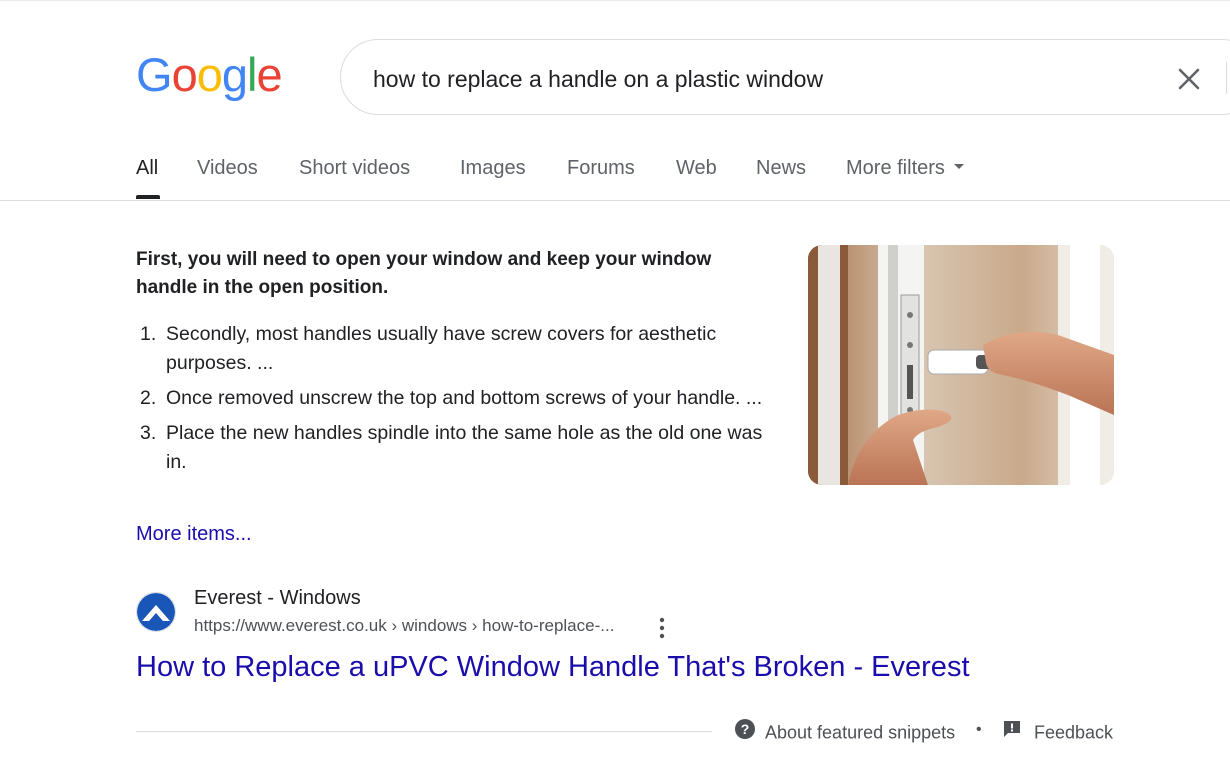 The image size is (1230, 761). What do you see at coordinates (148, 433) in the screenshot?
I see `list-number: 3.` at bounding box center [148, 433].